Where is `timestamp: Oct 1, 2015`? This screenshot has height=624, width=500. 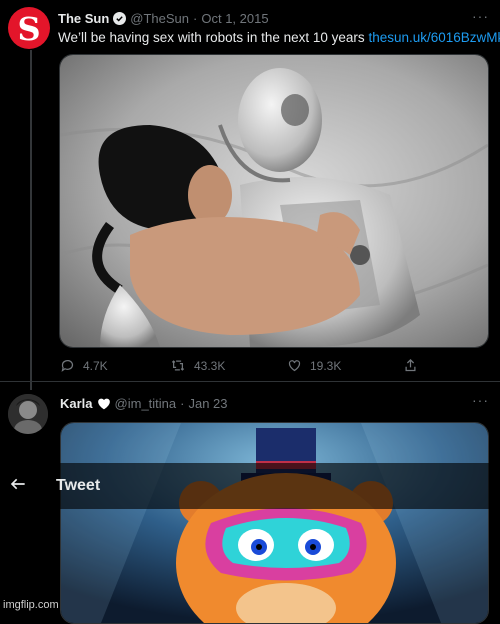
timestamp: Oct 1, 2015 is located at coordinates (234, 18).